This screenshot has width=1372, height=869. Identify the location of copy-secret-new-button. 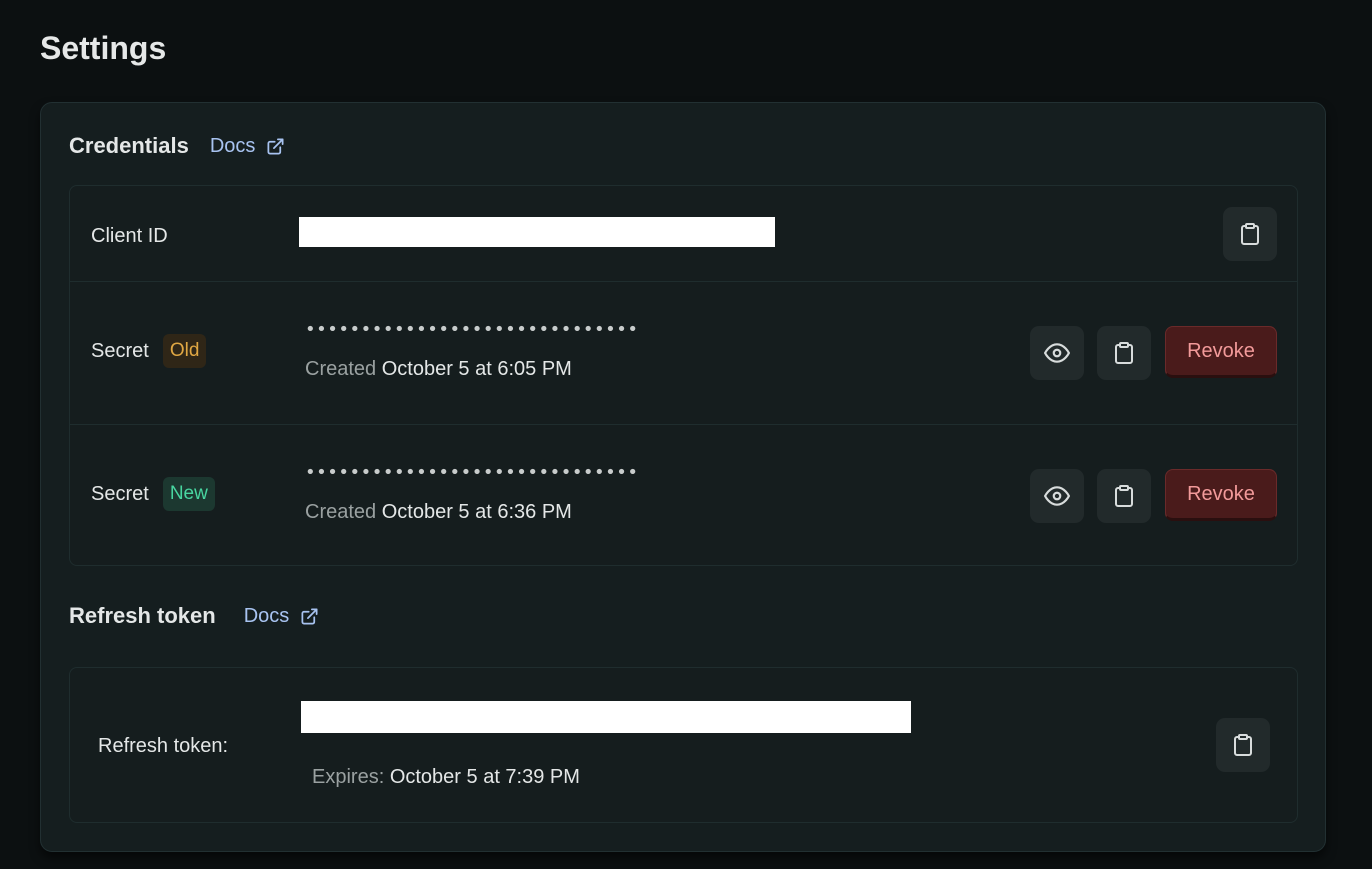
(1124, 496).